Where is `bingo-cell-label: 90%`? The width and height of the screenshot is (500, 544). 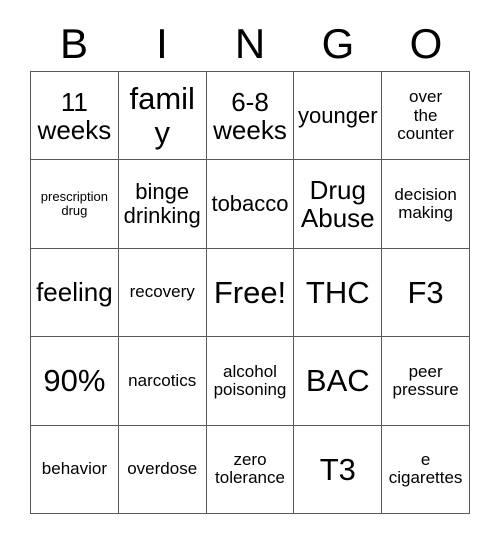 bingo-cell-label: 90% is located at coordinates (74, 381).